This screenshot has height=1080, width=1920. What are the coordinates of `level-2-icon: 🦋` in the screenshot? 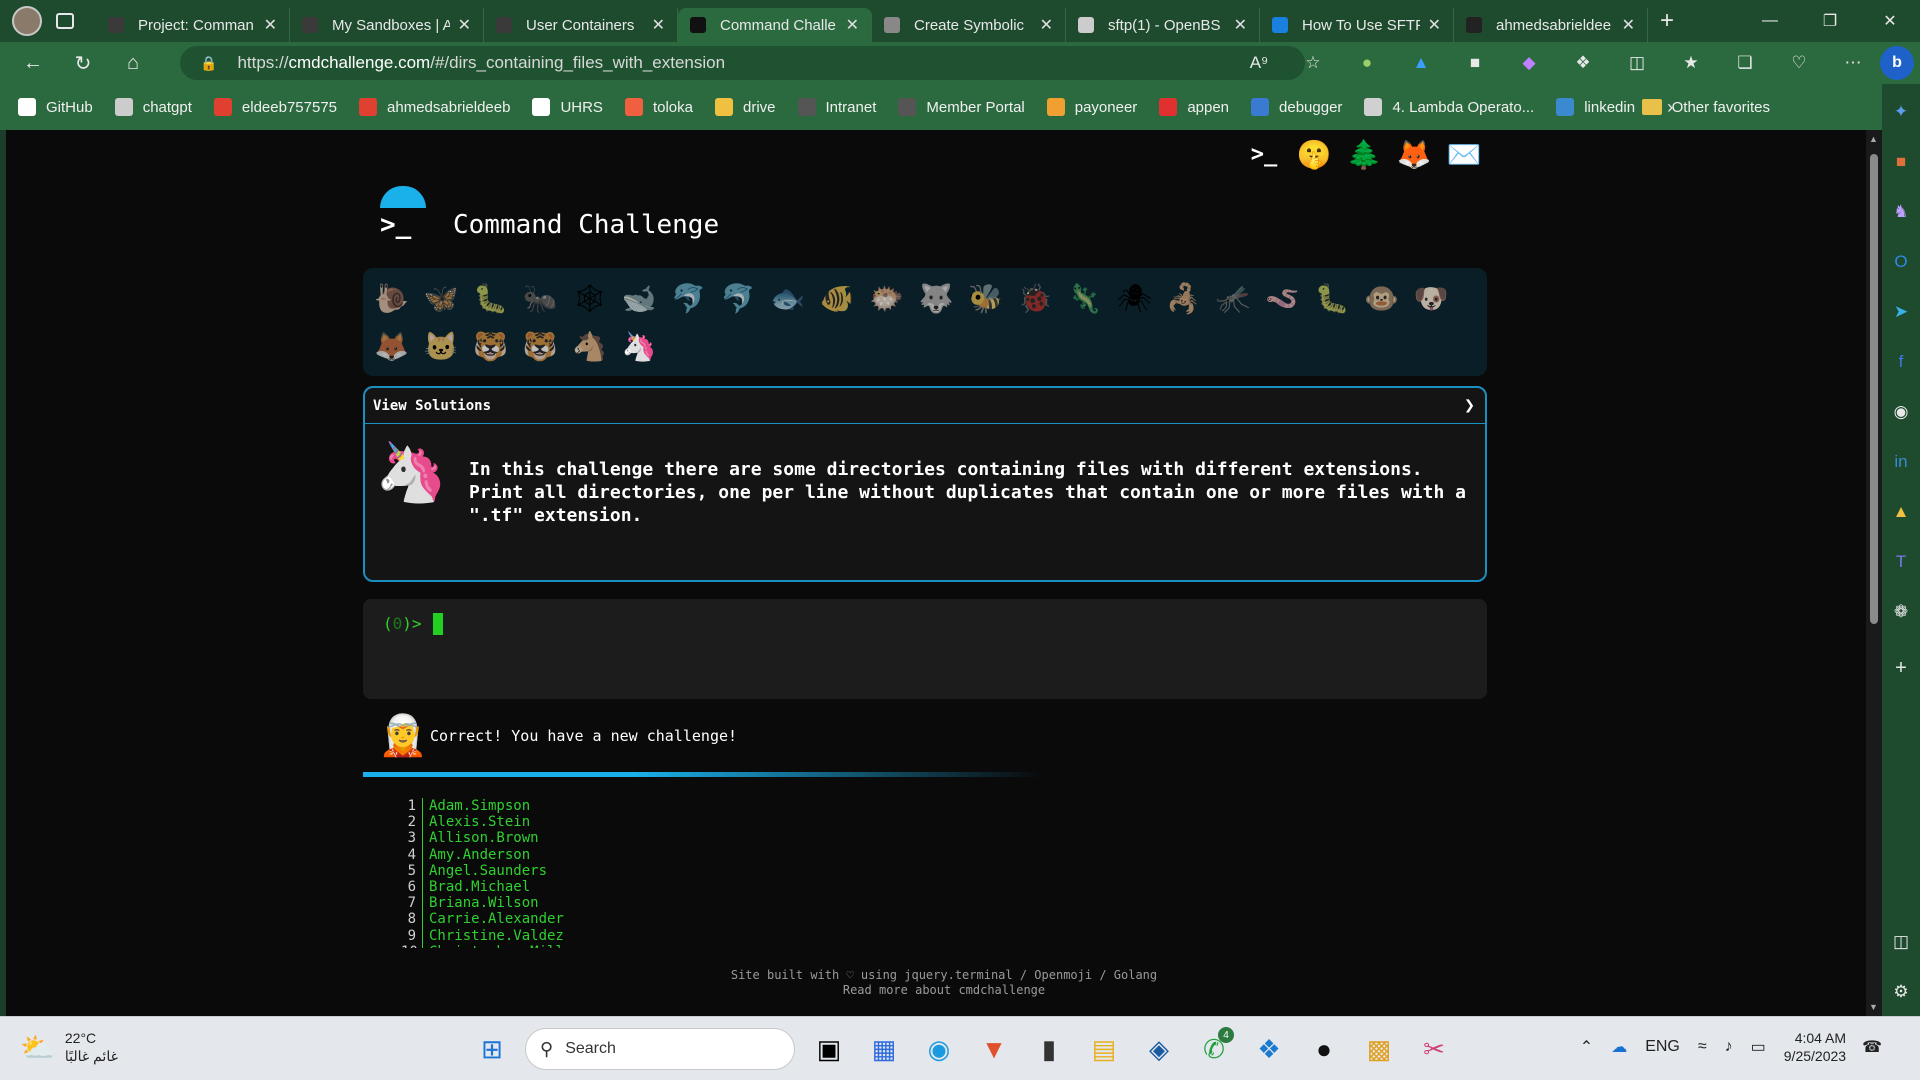 It's located at (442, 298).